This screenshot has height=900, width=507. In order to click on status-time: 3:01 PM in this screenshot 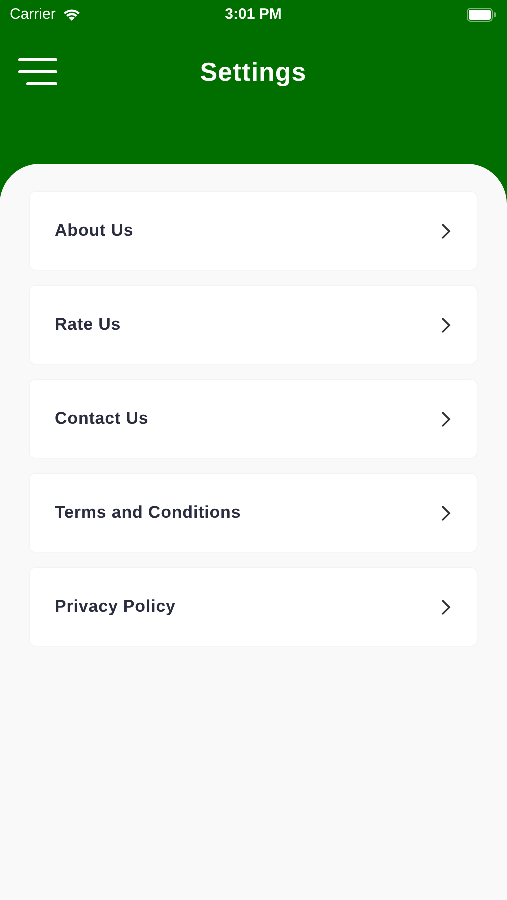, I will do `click(253, 14)`.